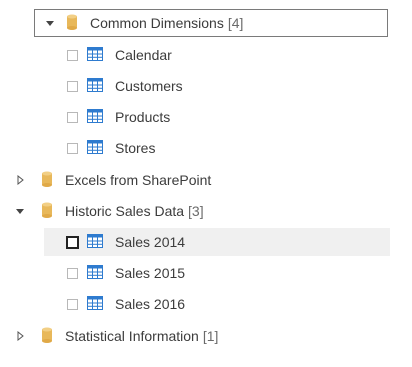  Describe the element at coordinates (138, 180) in the screenshot. I see `folder-label: Excels from SharePoint` at that location.